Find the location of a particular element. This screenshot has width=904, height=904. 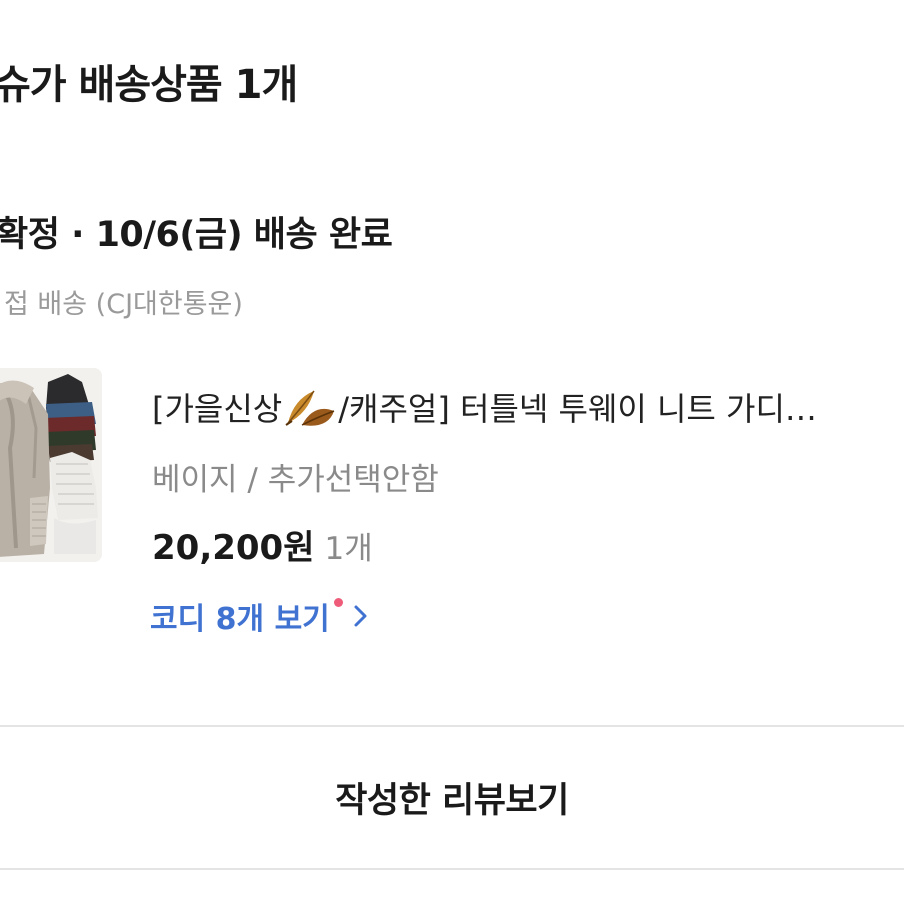

product-thumbnail is located at coordinates (51, 465).